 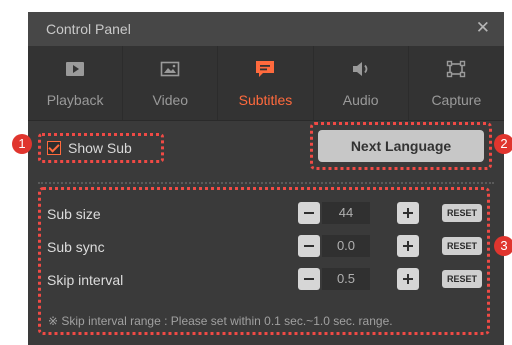 I want to click on tab-audio: Audio, so click(x=361, y=83).